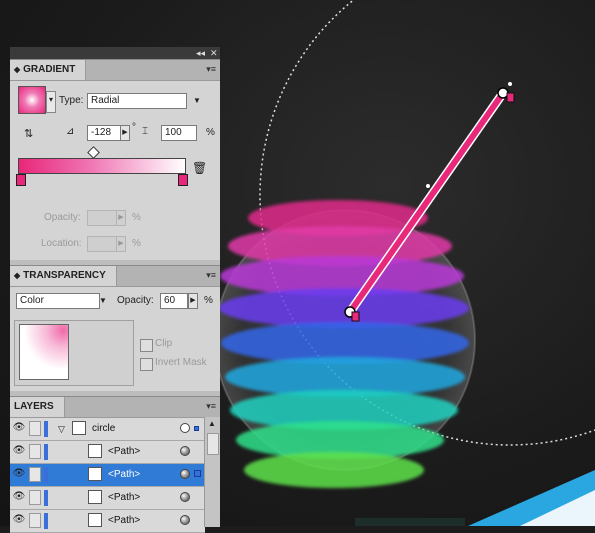  I want to click on stop-opacity-label: Opacity:, so click(62, 217).